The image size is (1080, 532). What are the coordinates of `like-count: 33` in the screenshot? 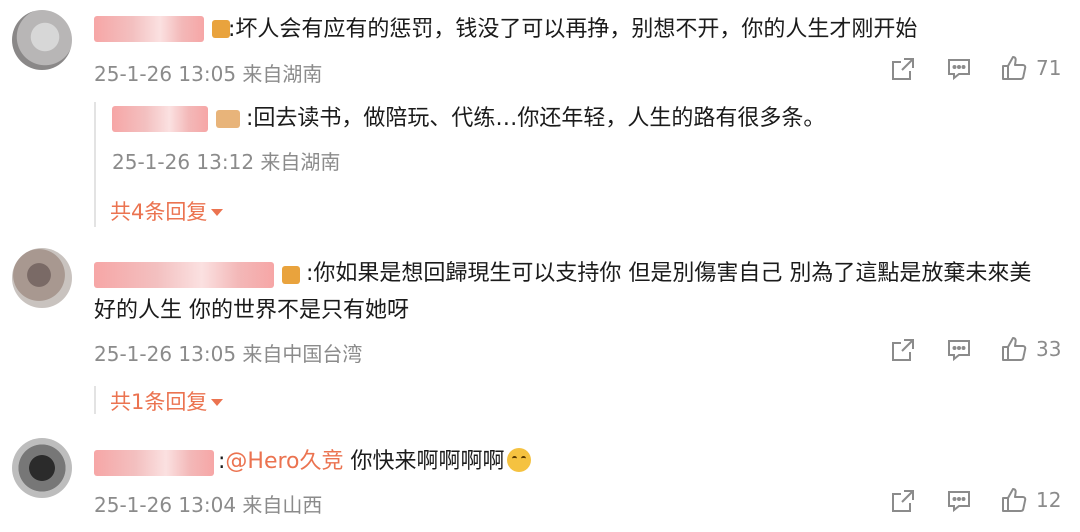 It's located at (1049, 349).